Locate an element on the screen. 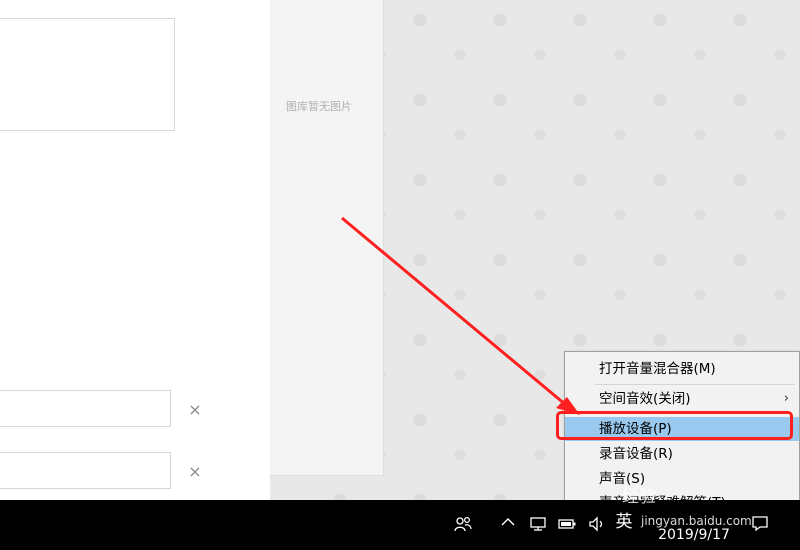 The height and width of the screenshot is (550, 800). menu-item-label: 声音(S) is located at coordinates (622, 479).